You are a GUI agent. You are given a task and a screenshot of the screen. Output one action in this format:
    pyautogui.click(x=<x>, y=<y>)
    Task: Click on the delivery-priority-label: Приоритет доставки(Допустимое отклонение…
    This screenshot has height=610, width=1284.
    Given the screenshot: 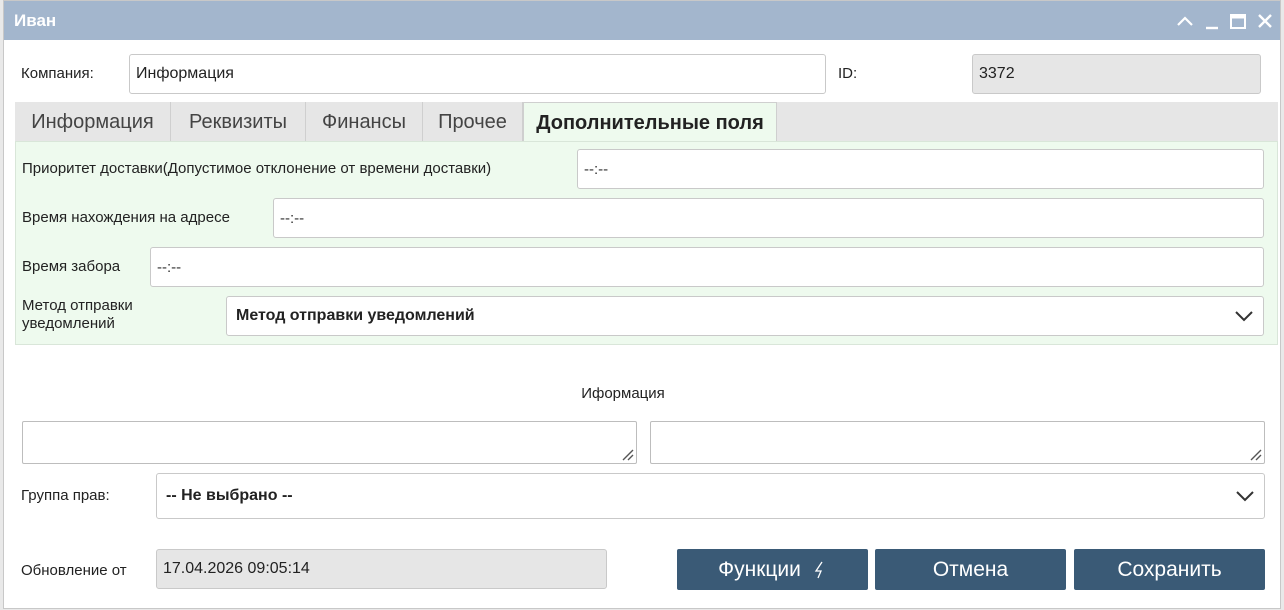 What is the action you would take?
    pyautogui.click(x=257, y=168)
    